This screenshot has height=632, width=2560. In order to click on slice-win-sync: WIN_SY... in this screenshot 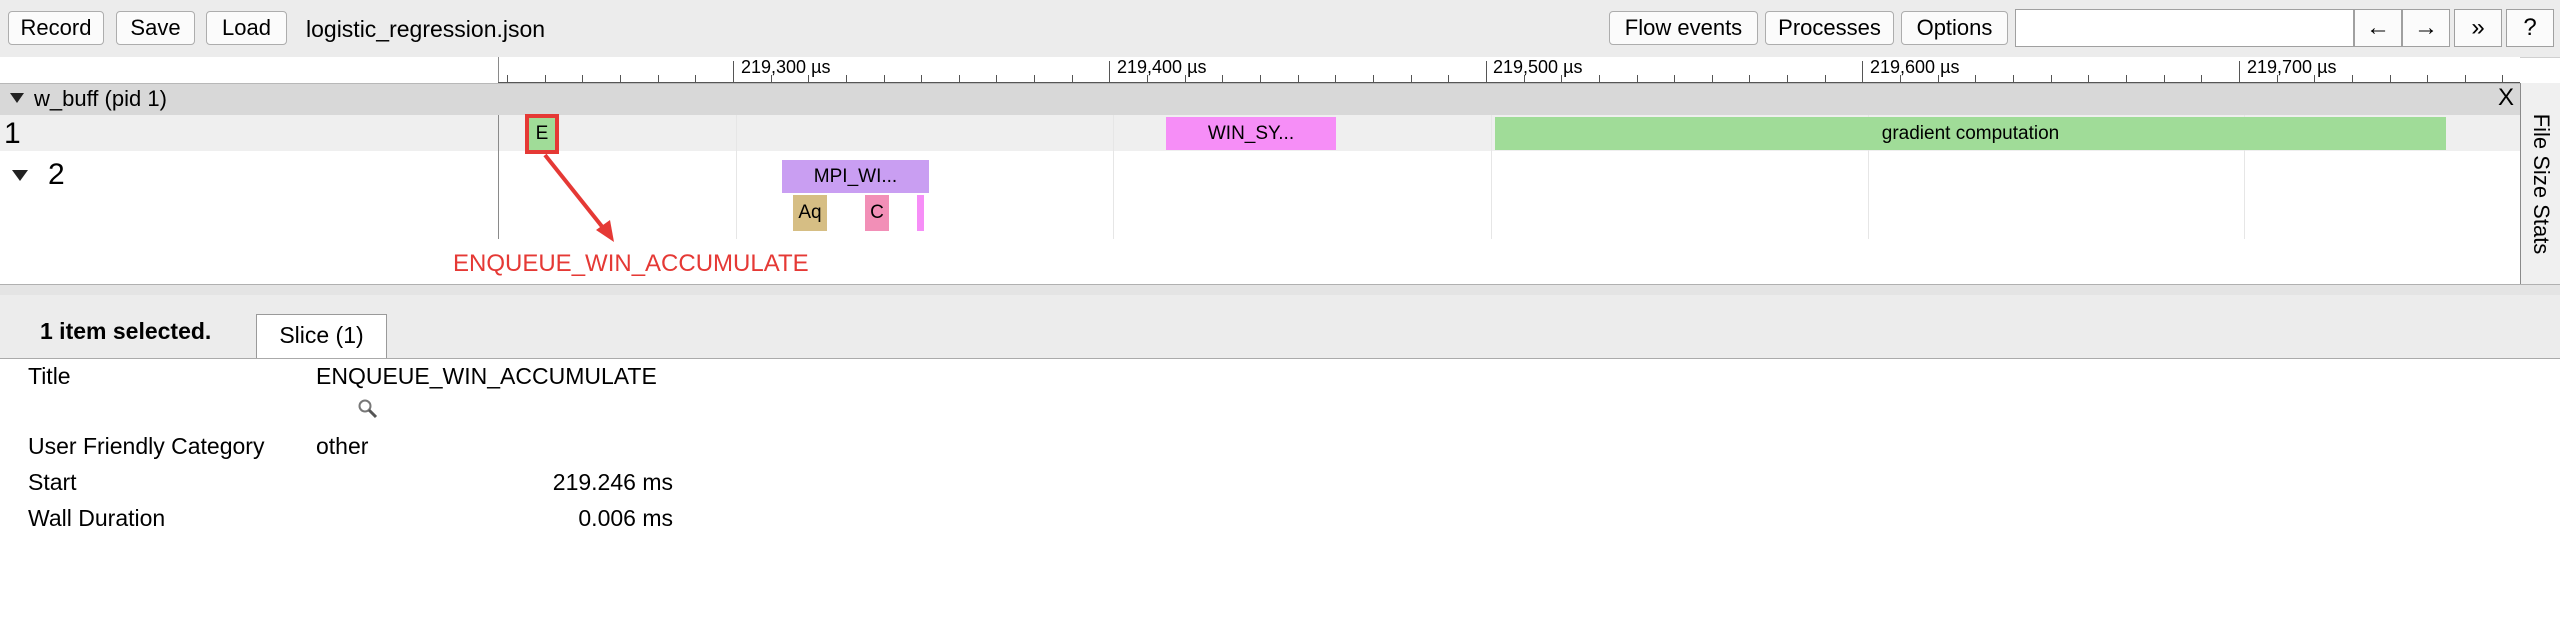, I will do `click(1251, 133)`.